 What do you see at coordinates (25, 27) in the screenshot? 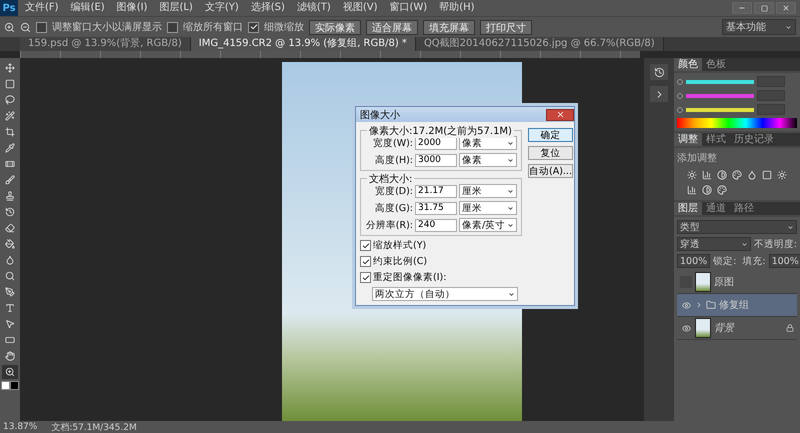
I see `zoom-out-icon` at bounding box center [25, 27].